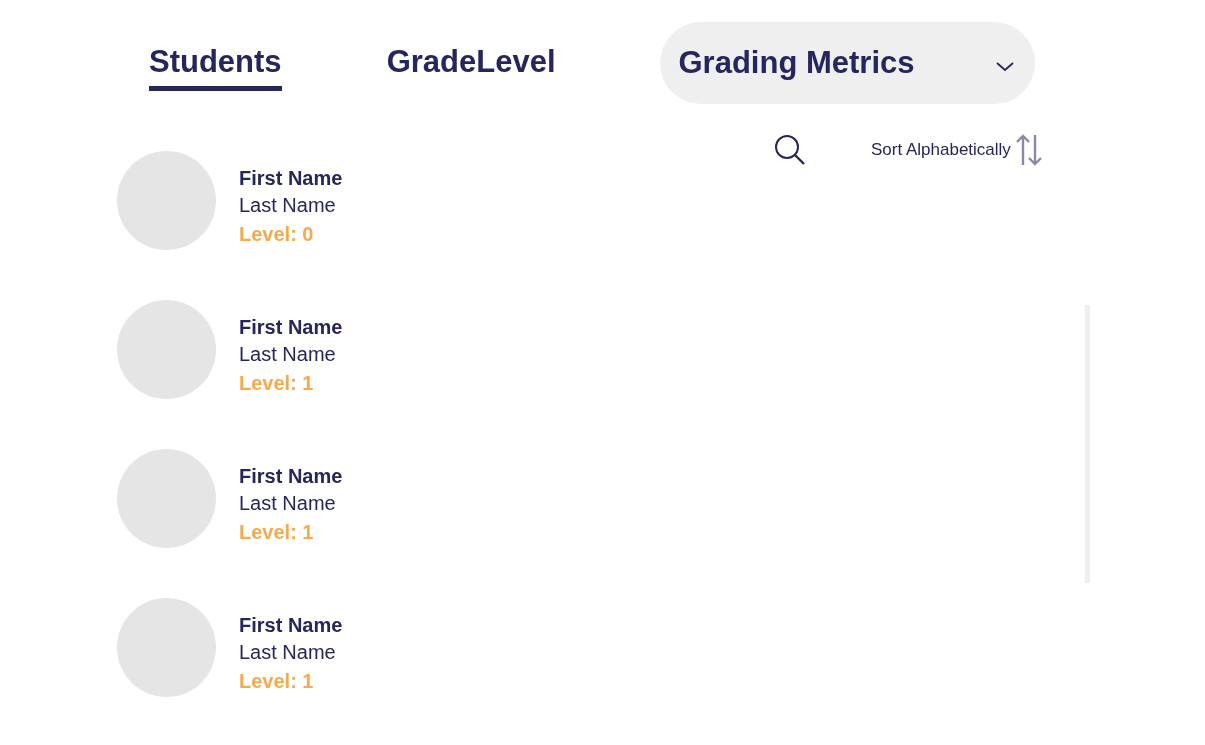 The width and height of the screenshot is (1205, 745). I want to click on tab: GradeLevel, so click(471, 67).